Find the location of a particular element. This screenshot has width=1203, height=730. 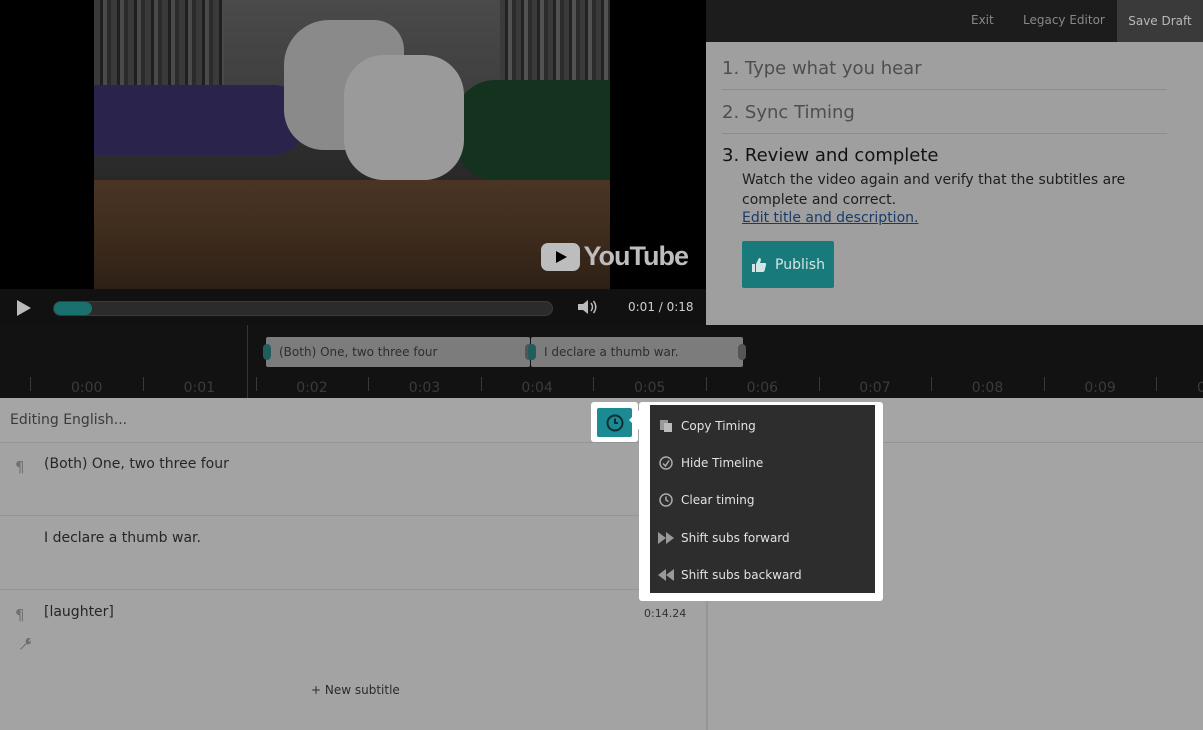

seek-bar is located at coordinates (303, 308).